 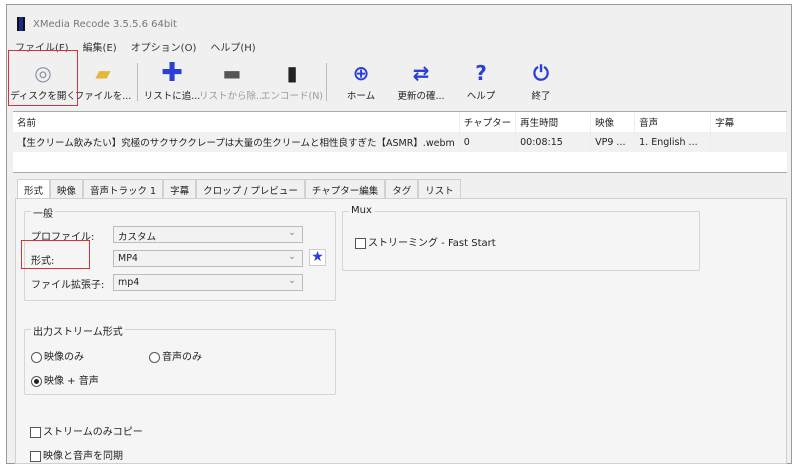 I want to click on mux-group: Mux ストリーミング - Fast Start, so click(x=521, y=238).